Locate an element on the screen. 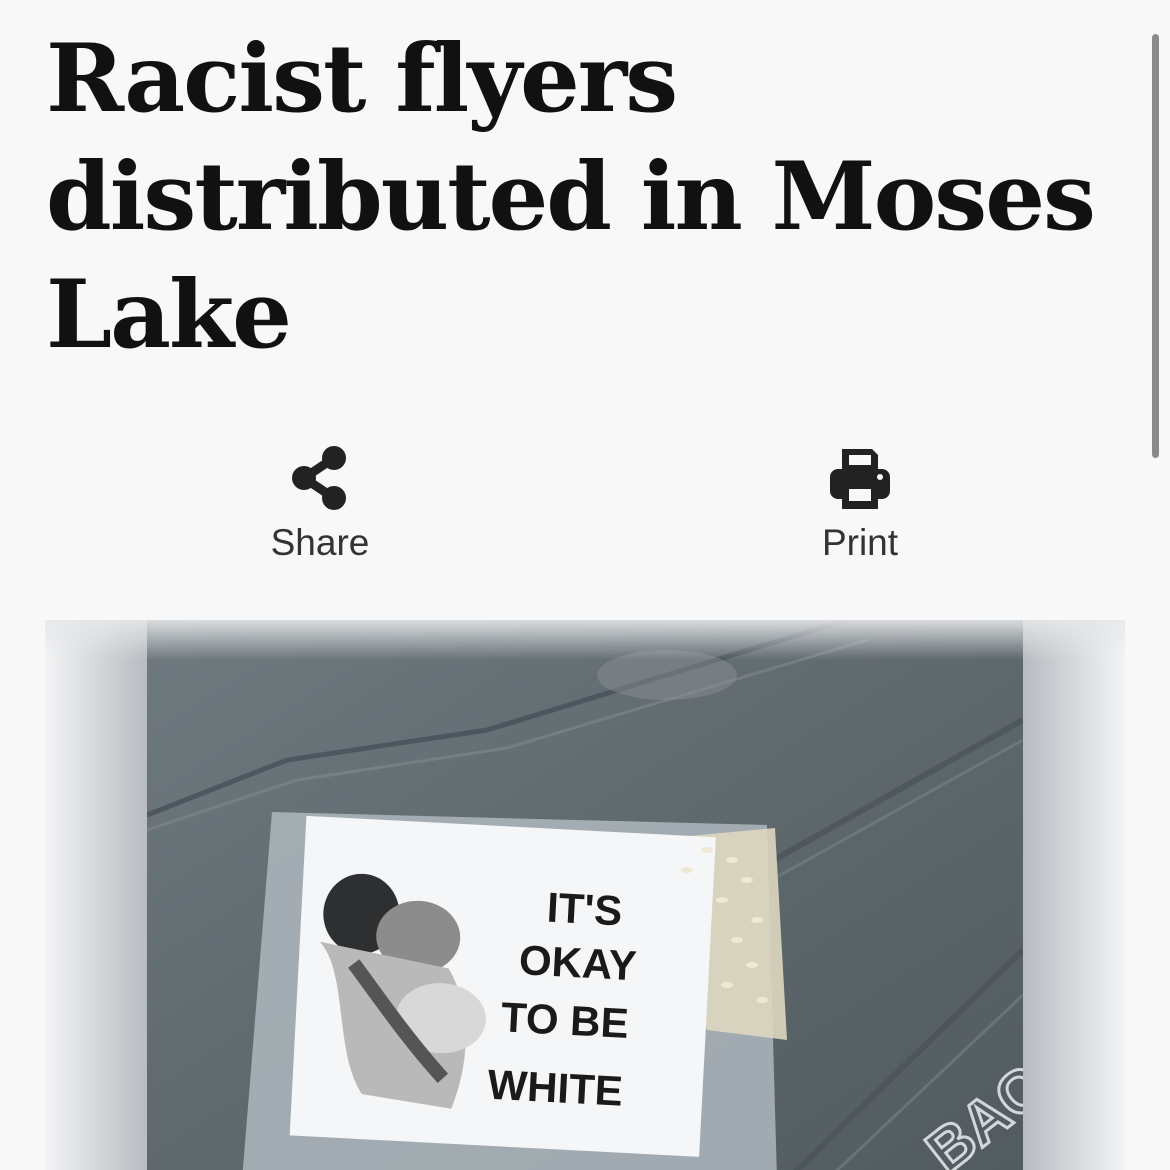 Image resolution: width=1170 pixels, height=1170 pixels. share-button: Share is located at coordinates (320, 510).